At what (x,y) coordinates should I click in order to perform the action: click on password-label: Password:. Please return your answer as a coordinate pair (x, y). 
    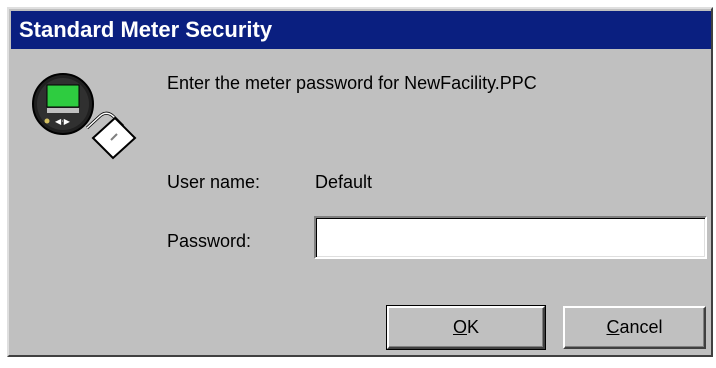
    Looking at the image, I should click on (209, 241).